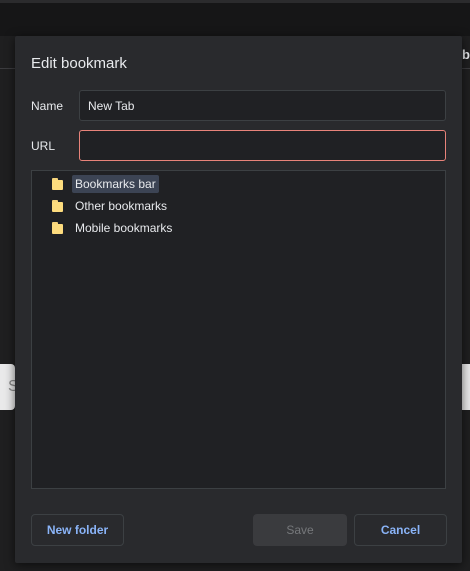 The image size is (470, 571). I want to click on name-label: Name, so click(47, 106).